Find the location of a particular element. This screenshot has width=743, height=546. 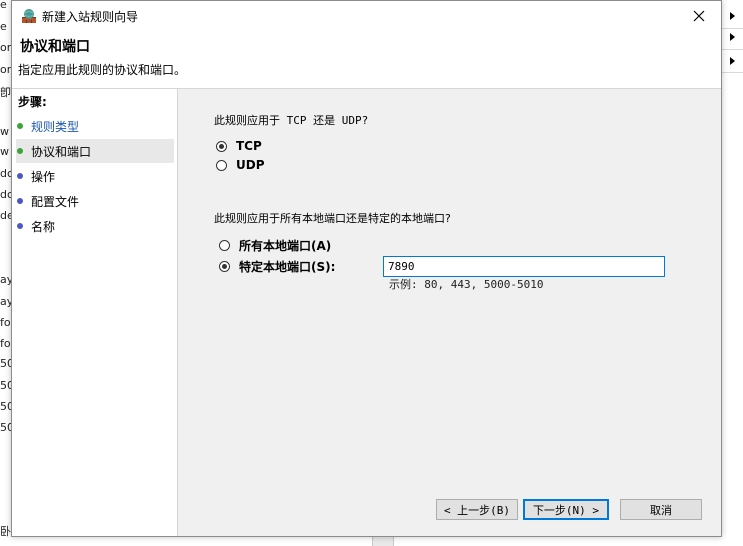

step-label: 配置文件 is located at coordinates (55, 201).